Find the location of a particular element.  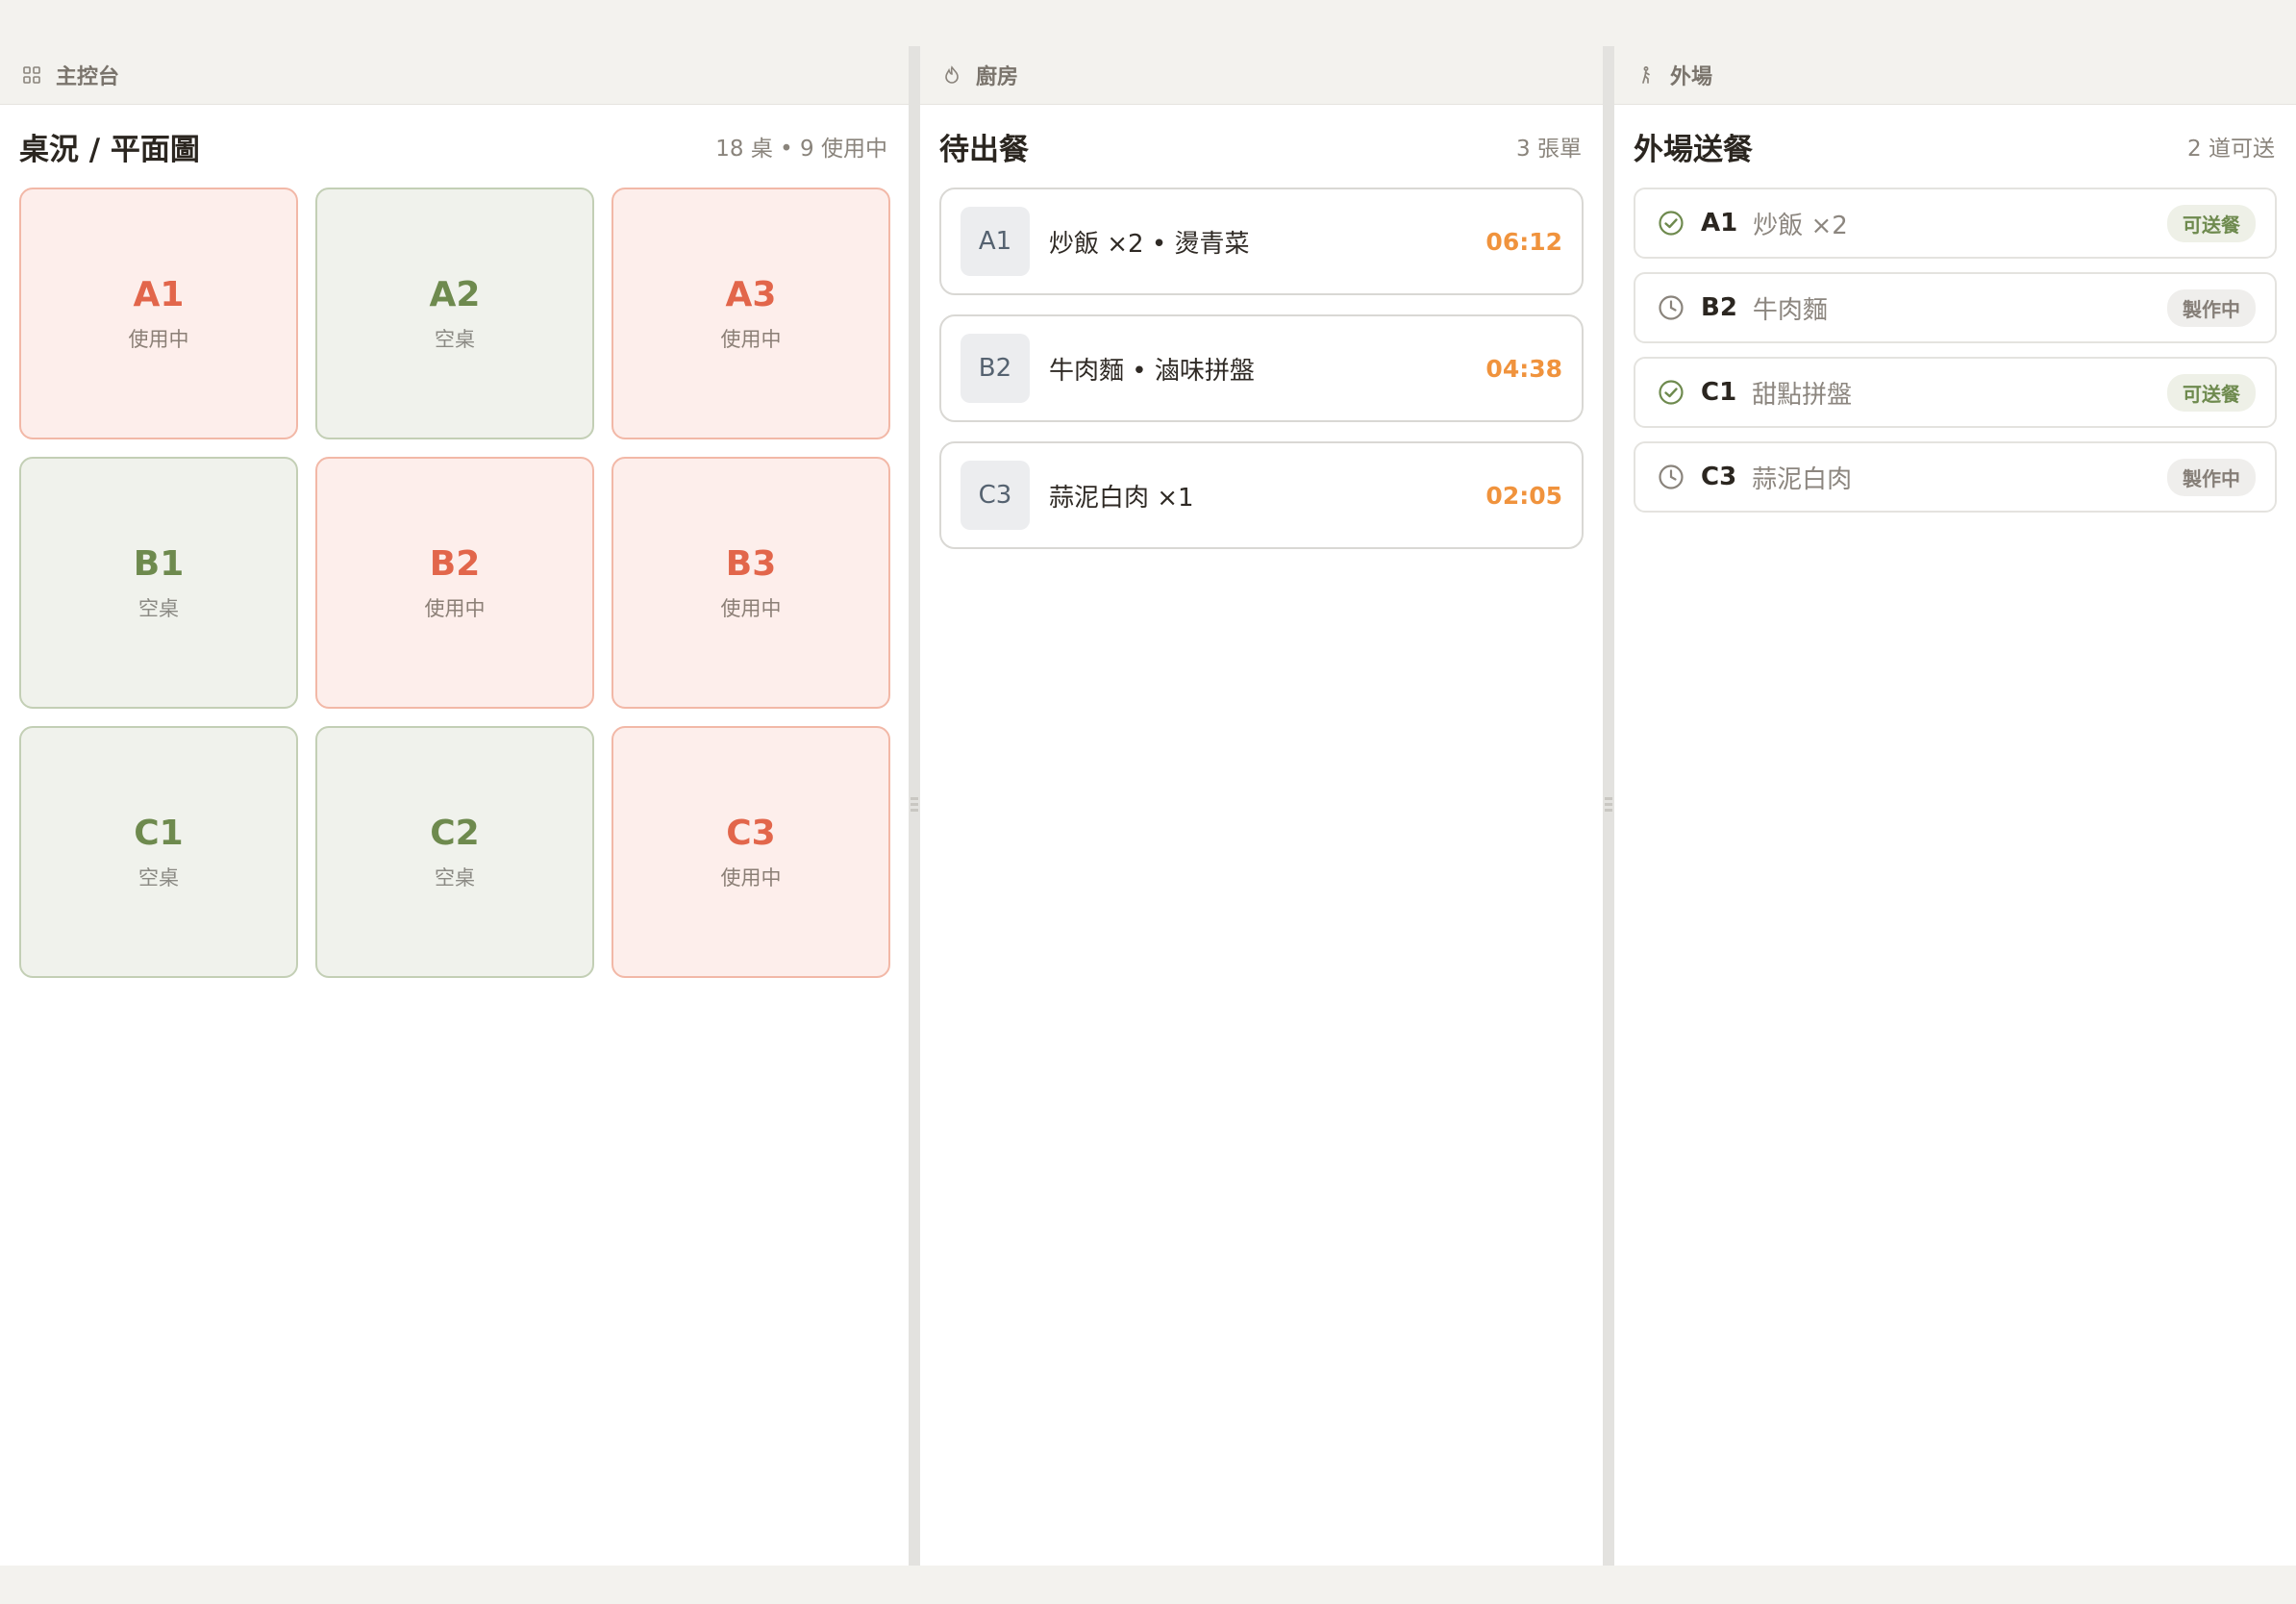

floor-summary: 2 道可送 is located at coordinates (2231, 149).